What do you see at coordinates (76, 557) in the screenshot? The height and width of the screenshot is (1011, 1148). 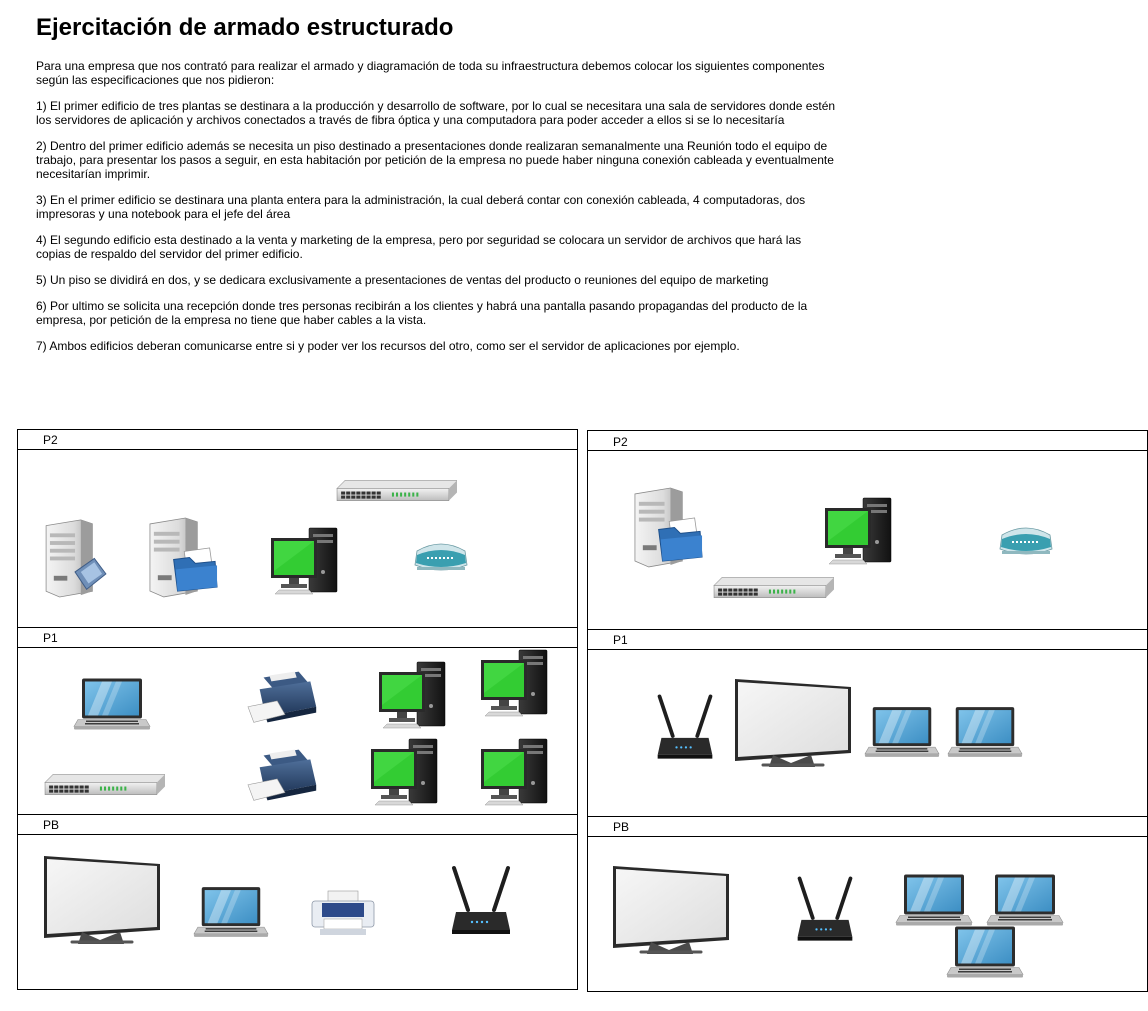 I see `application-server-icon` at bounding box center [76, 557].